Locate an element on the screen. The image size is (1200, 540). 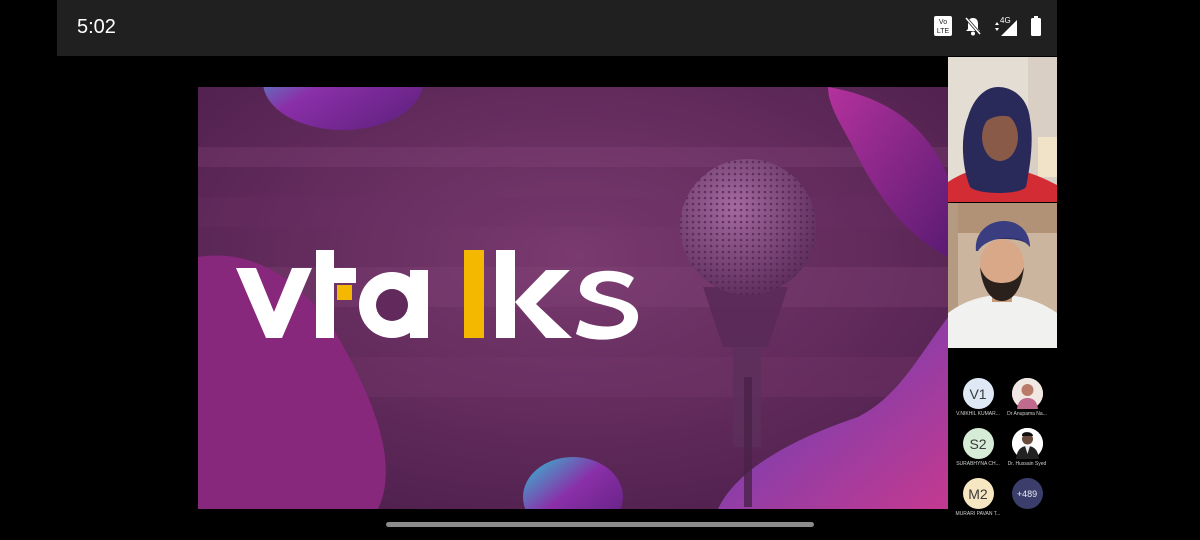
more-participants-button: +489 is located at coordinates (1027, 493).